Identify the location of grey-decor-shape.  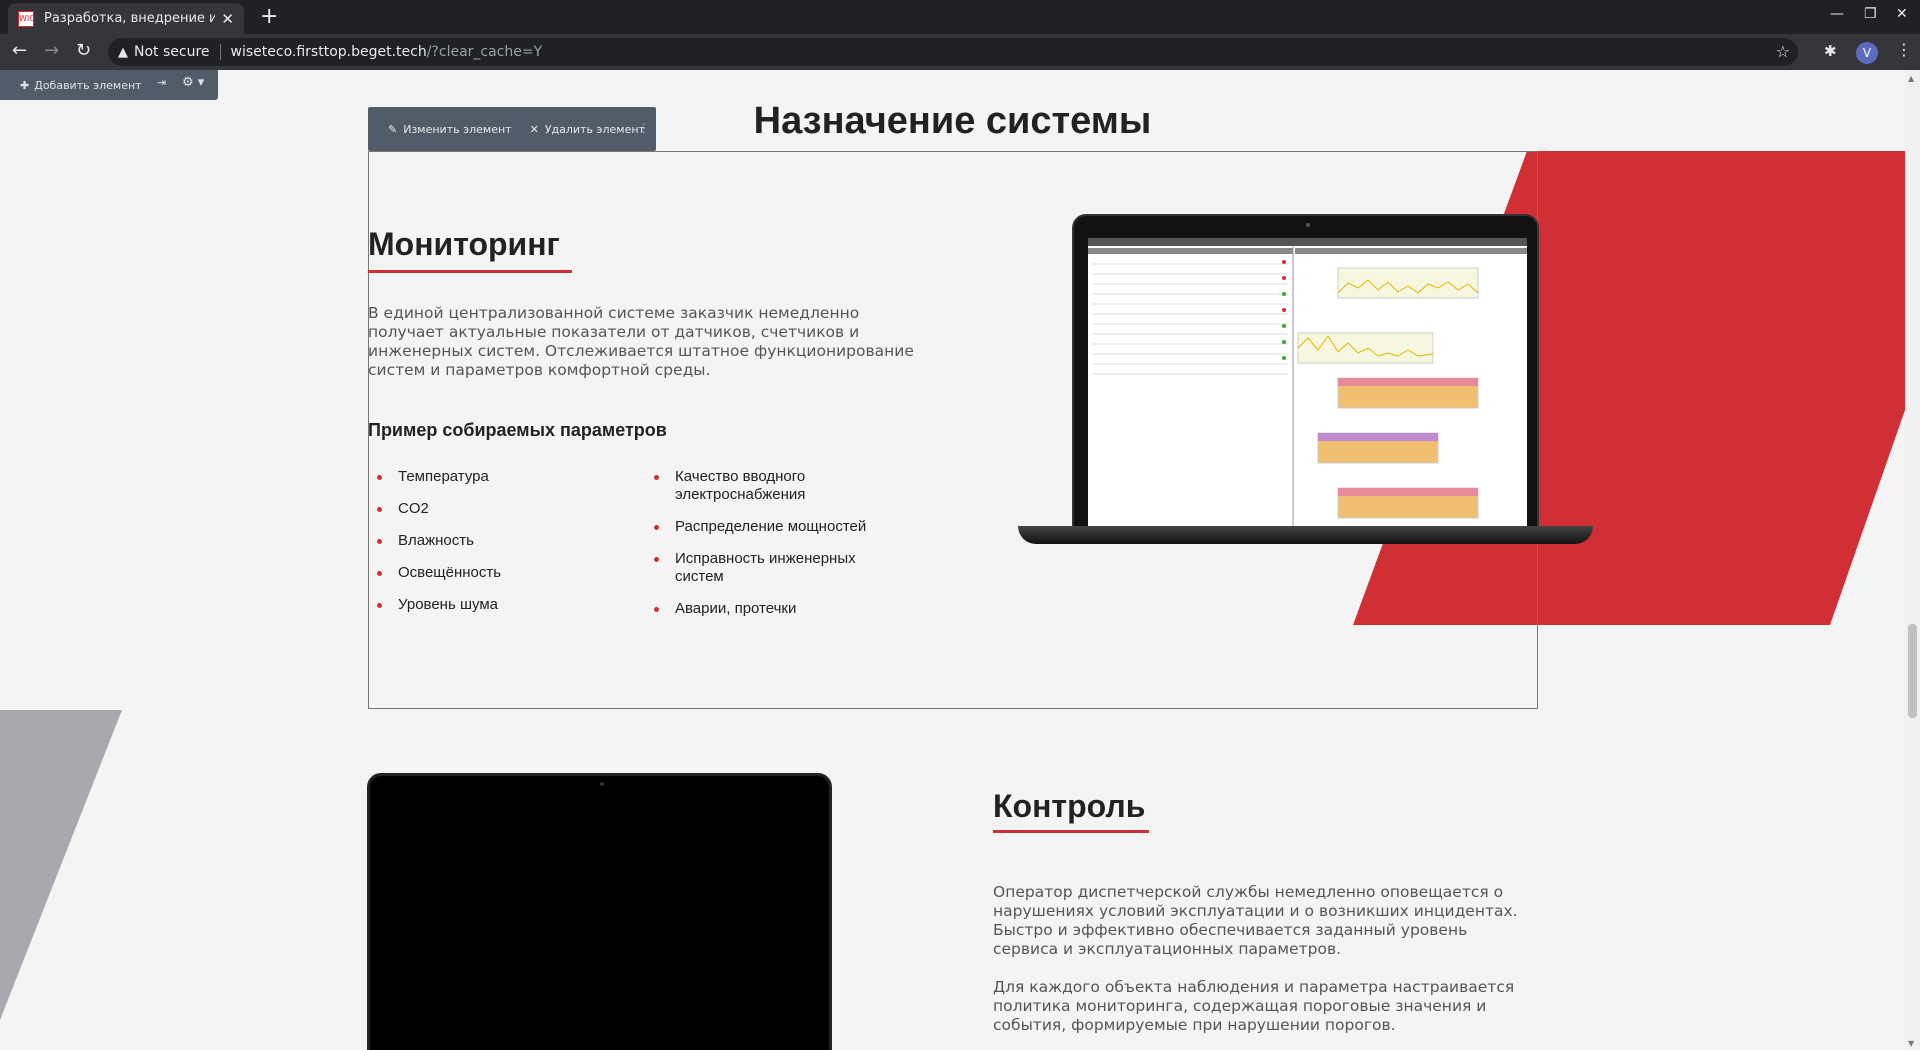
(61, 865).